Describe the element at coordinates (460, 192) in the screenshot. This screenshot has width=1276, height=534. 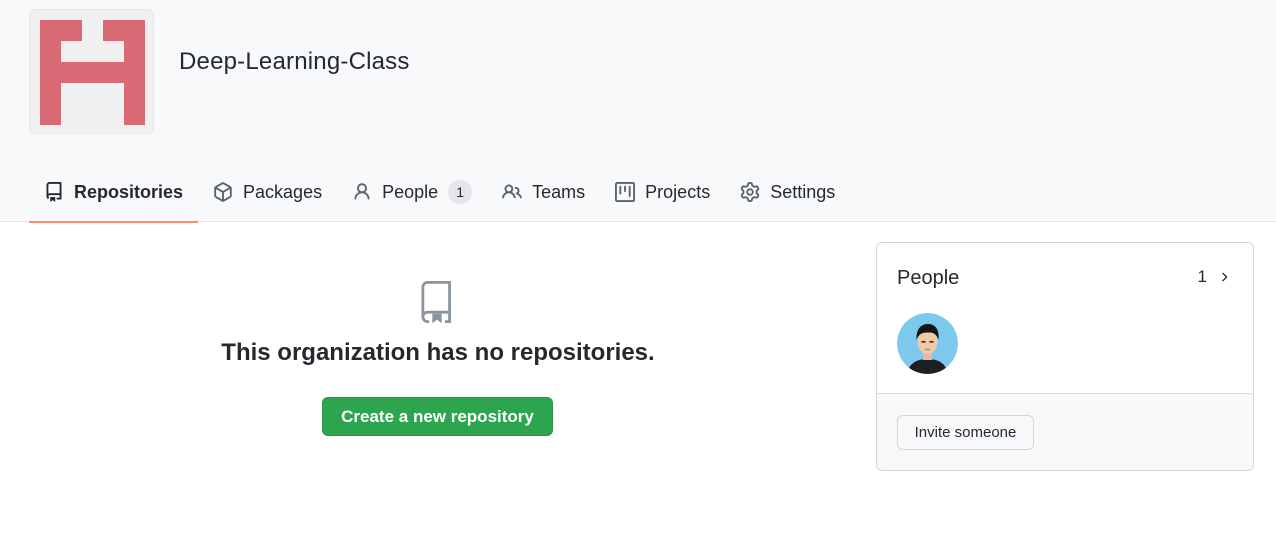
I see `people-counter-badge: 1` at that location.